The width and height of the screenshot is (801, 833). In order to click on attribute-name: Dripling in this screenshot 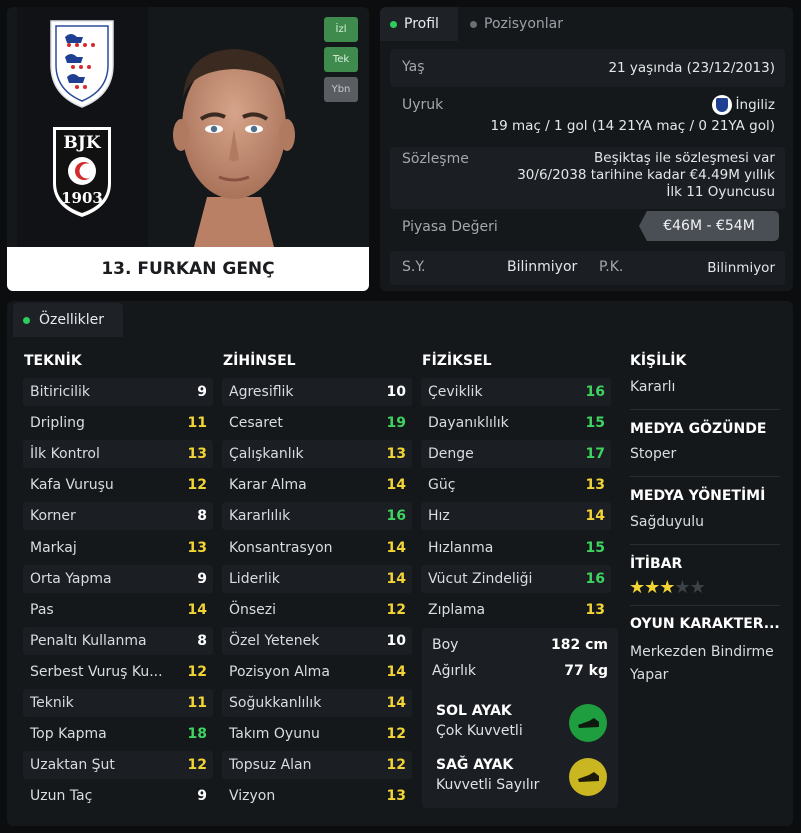, I will do `click(57, 423)`.